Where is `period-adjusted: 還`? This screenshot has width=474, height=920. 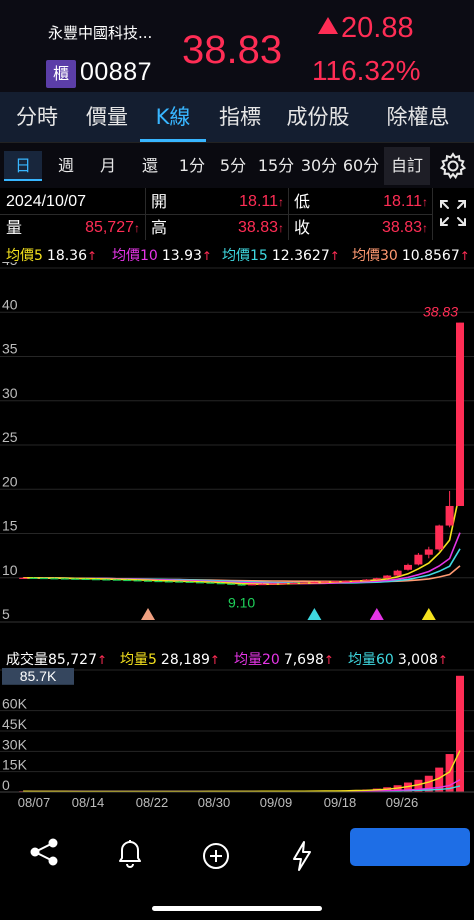
period-adjusted: 還 is located at coordinates (150, 166).